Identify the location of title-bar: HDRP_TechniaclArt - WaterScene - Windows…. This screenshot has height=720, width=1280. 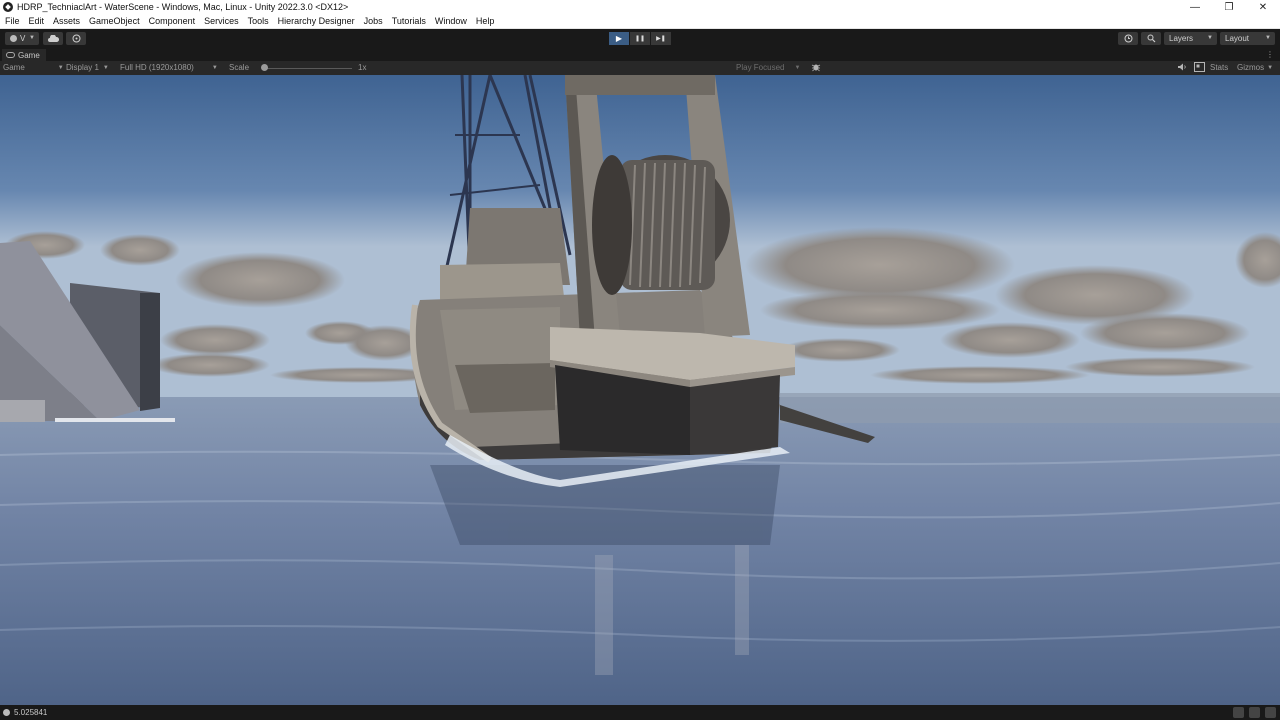
(640, 7).